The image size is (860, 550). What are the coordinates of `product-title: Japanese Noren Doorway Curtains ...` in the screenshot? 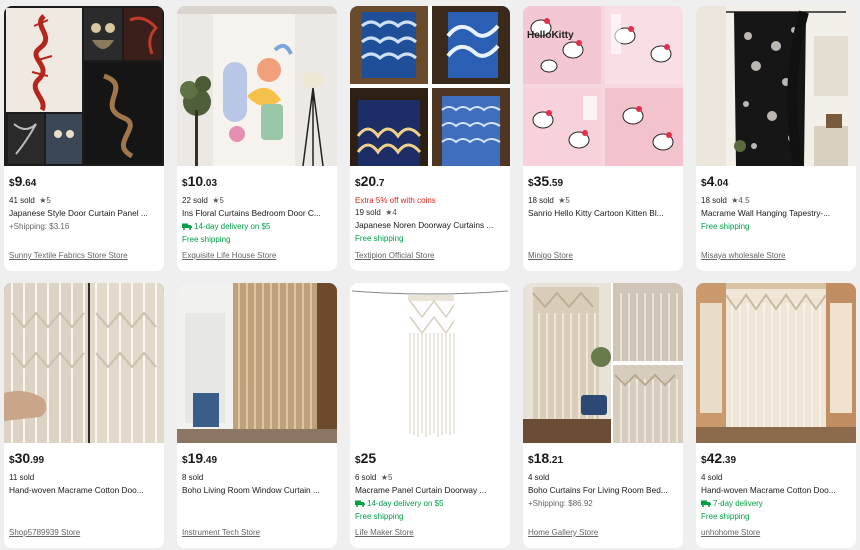 It's located at (430, 225).